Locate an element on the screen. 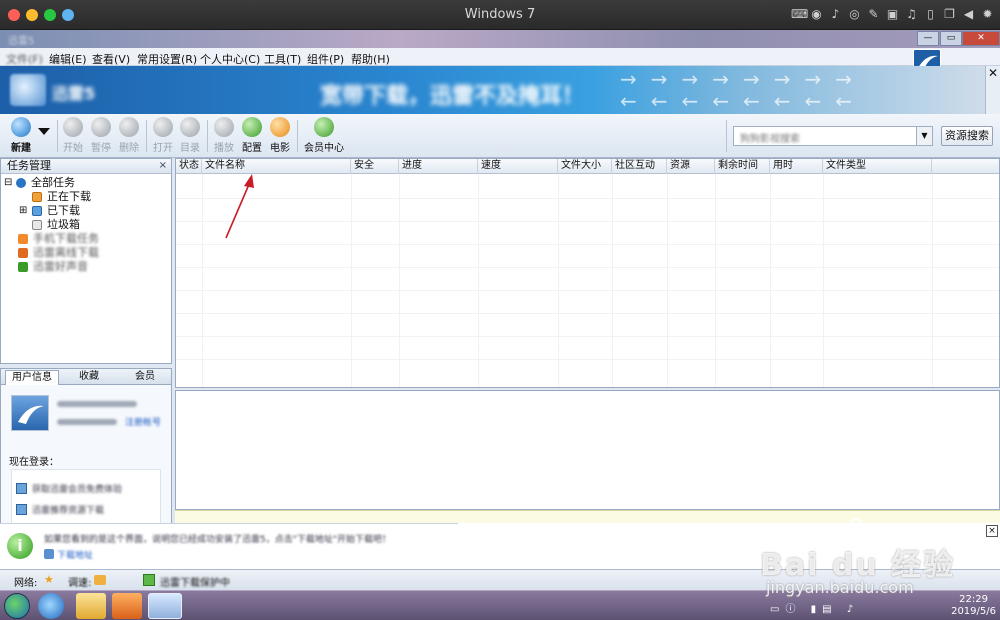 This screenshot has height=620, width=1000. tree-item-trash: 垃圾箱 is located at coordinates (86, 225).